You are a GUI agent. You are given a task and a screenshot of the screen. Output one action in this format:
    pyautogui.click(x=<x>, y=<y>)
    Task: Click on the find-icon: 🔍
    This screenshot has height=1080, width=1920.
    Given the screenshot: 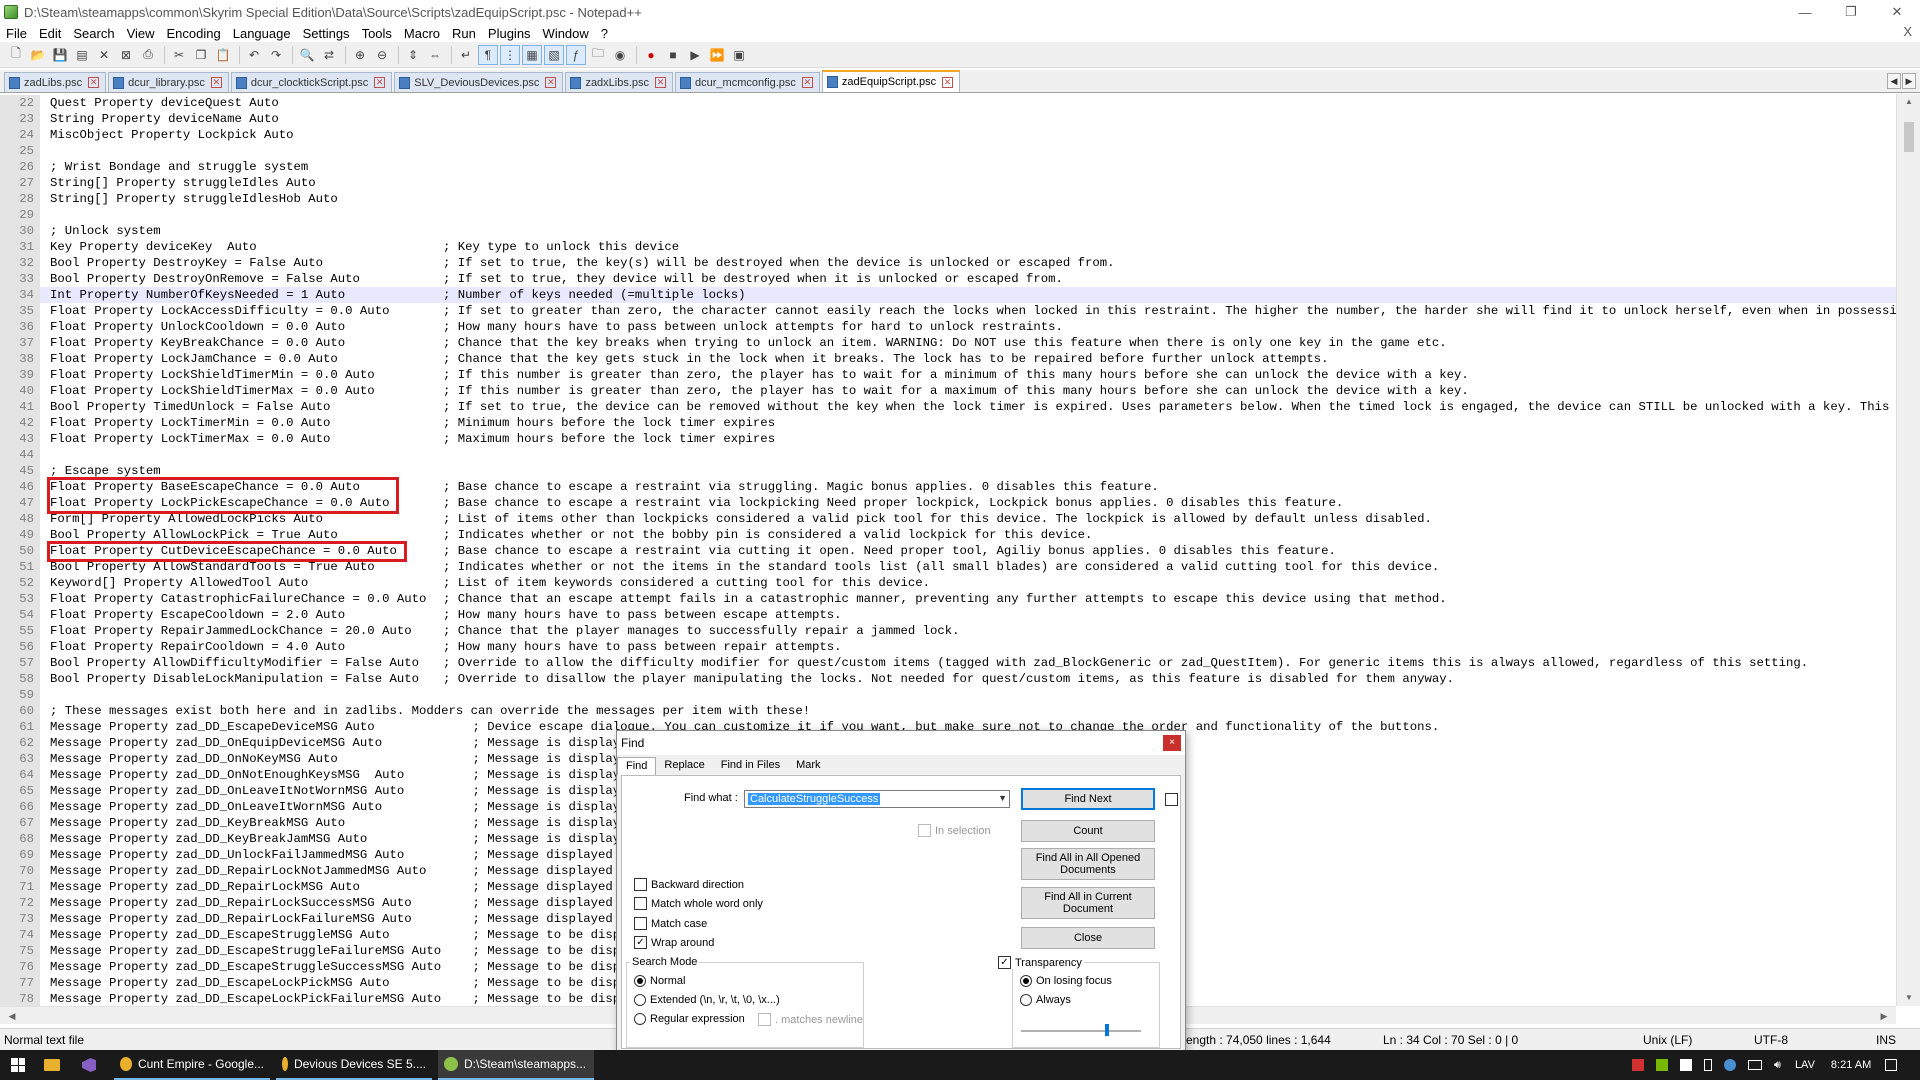 What is the action you would take?
    pyautogui.click(x=307, y=55)
    